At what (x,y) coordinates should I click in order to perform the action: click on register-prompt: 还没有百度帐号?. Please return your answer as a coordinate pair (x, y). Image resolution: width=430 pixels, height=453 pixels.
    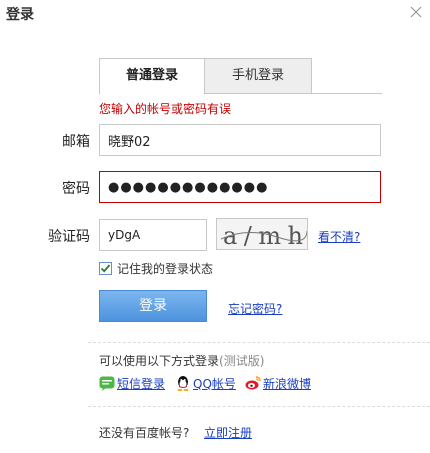
    Looking at the image, I should click on (144, 433).